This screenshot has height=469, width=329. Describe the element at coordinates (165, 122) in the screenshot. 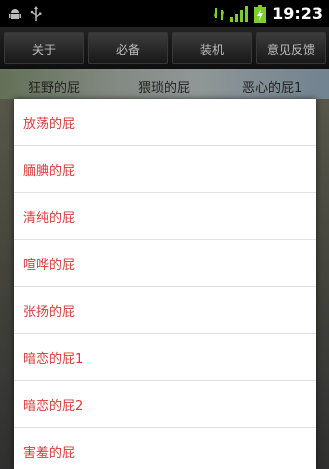

I see `list-item: 放荡的屁` at that location.